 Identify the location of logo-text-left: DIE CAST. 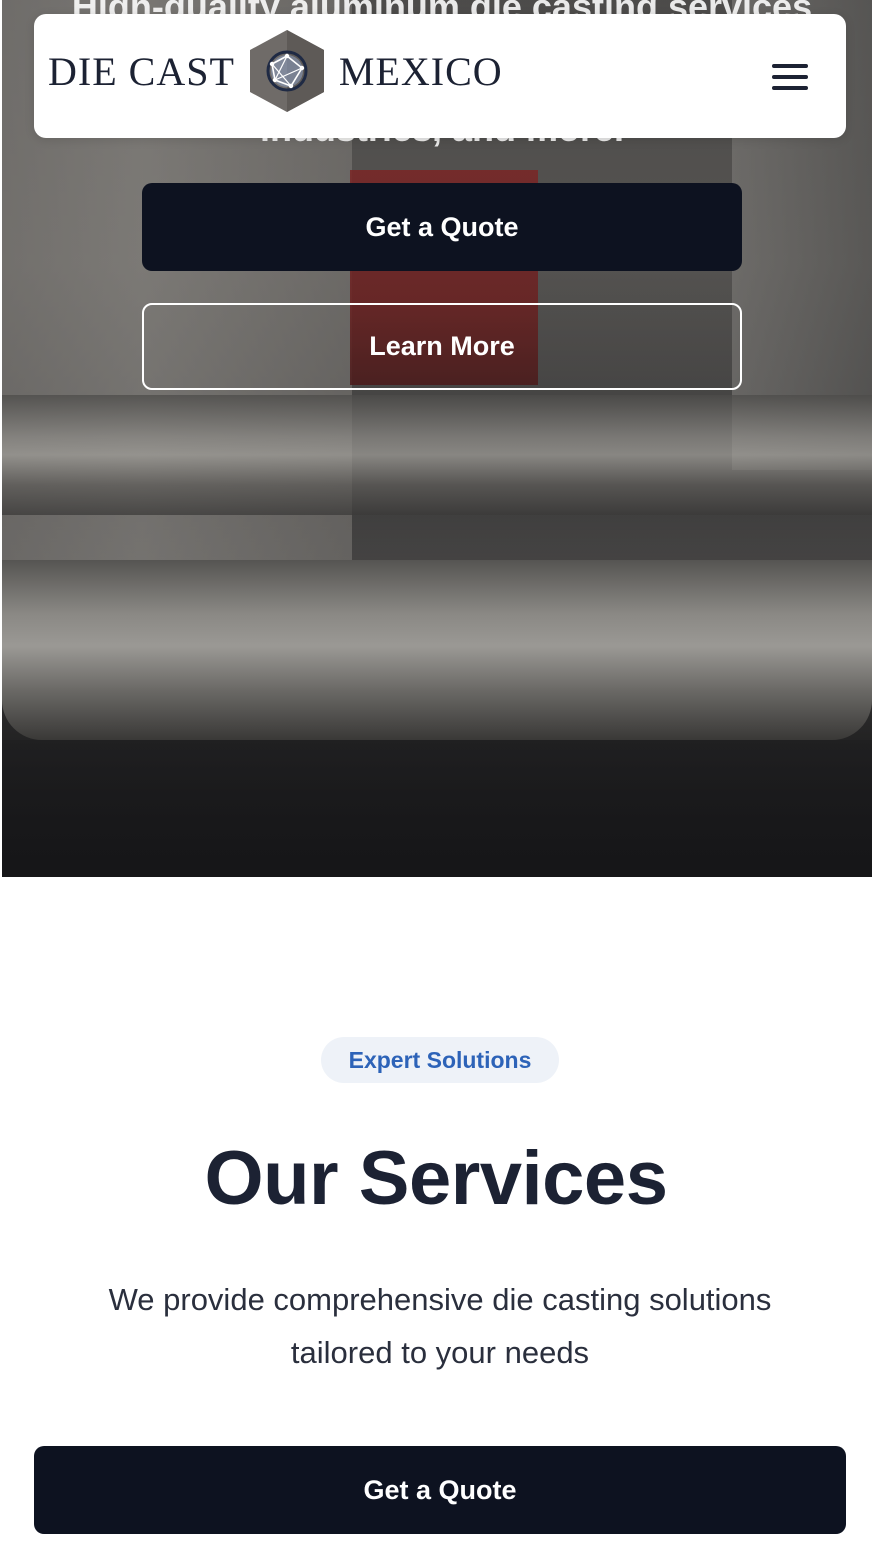
(141, 71).